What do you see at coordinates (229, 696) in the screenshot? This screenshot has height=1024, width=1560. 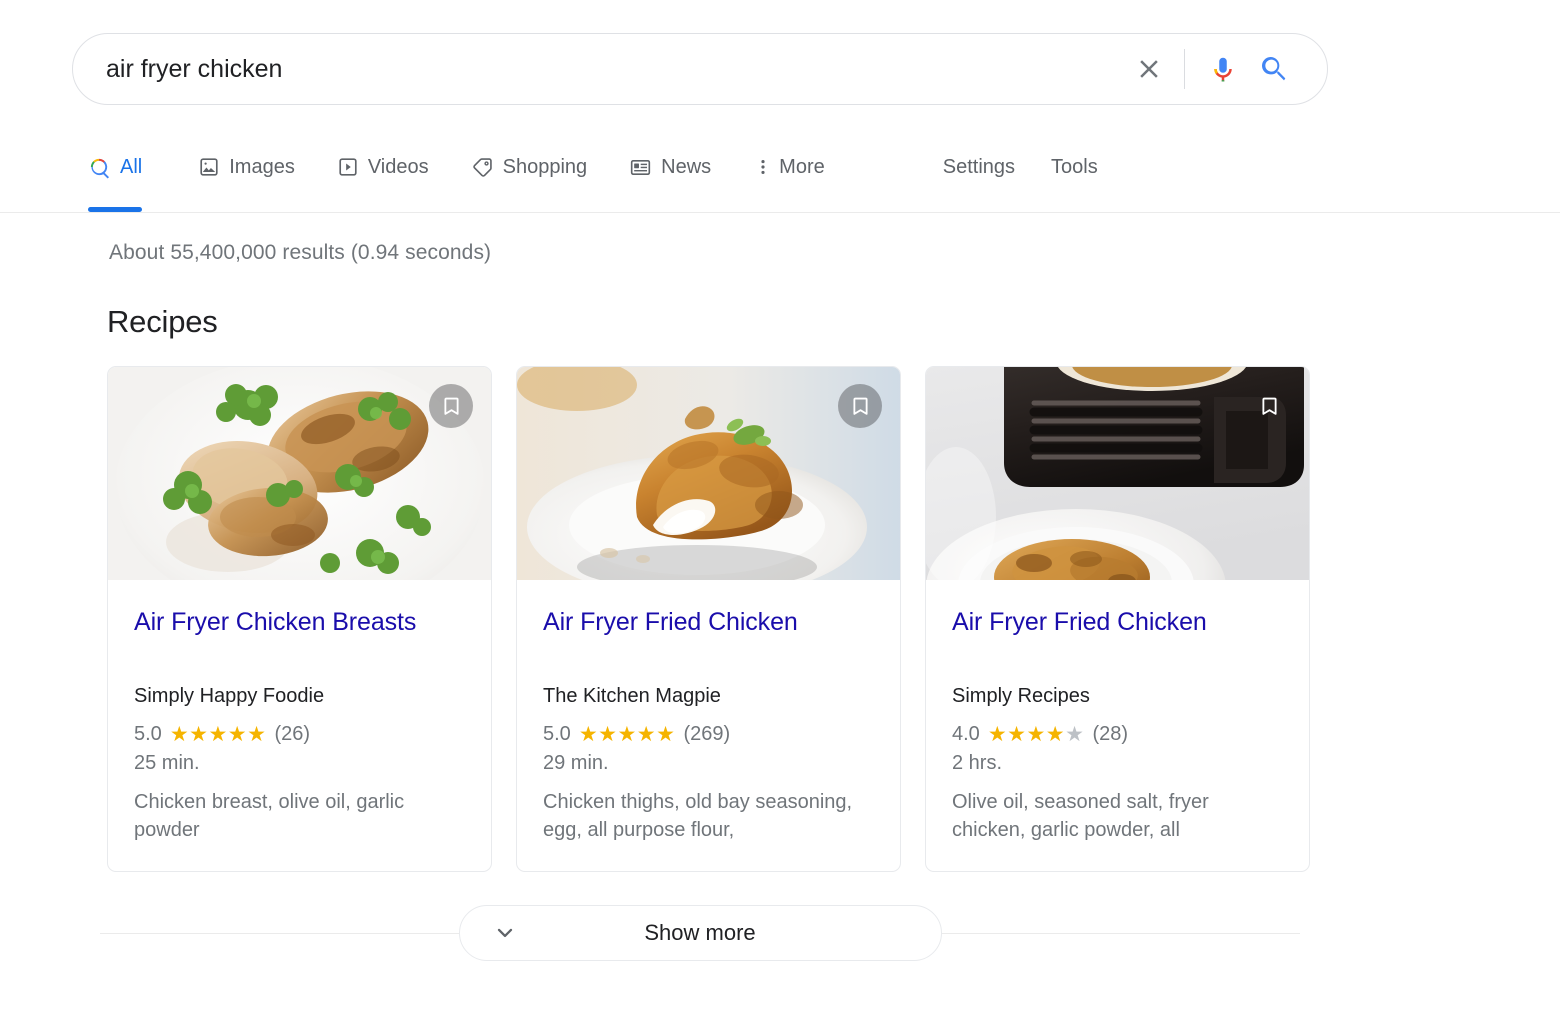 I see `recipe-source: Simply Happy Foodie` at bounding box center [229, 696].